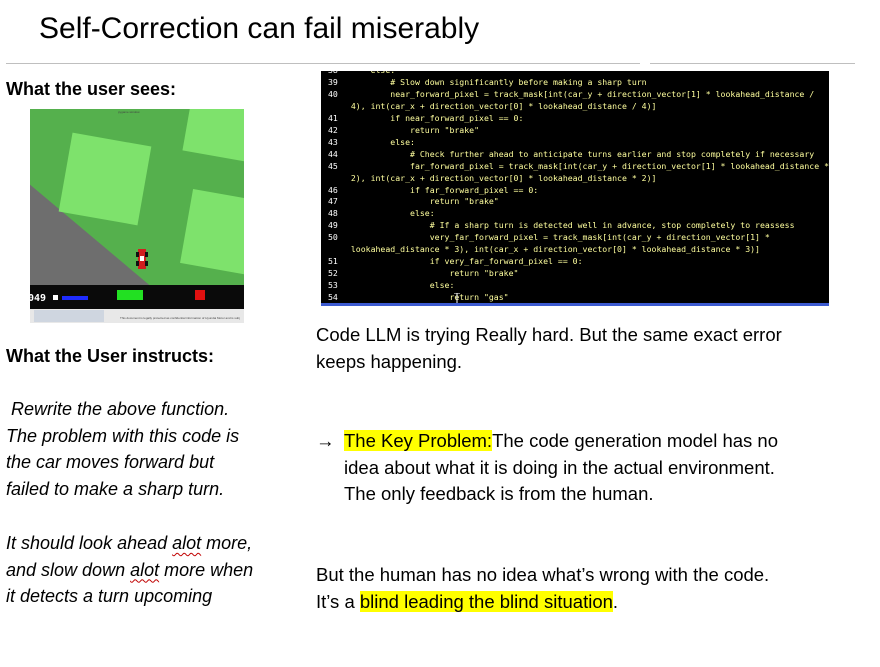 The height and width of the screenshot is (667, 880). I want to click on code-line-number: 50, so click(333, 237).